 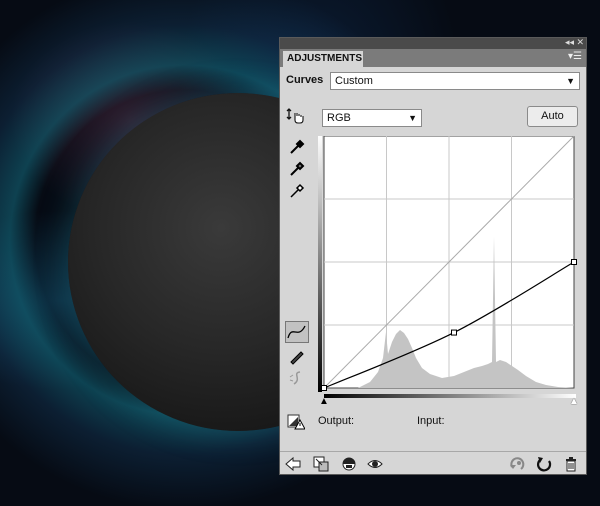 I want to click on curve-point-icon, so click(x=297, y=332).